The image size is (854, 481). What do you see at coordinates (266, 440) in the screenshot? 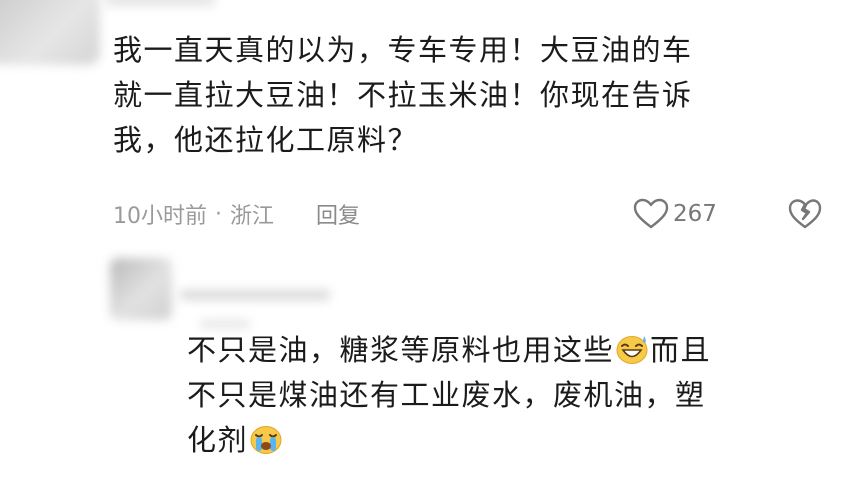
I see `loudly-crying-emoji-icon` at bounding box center [266, 440].